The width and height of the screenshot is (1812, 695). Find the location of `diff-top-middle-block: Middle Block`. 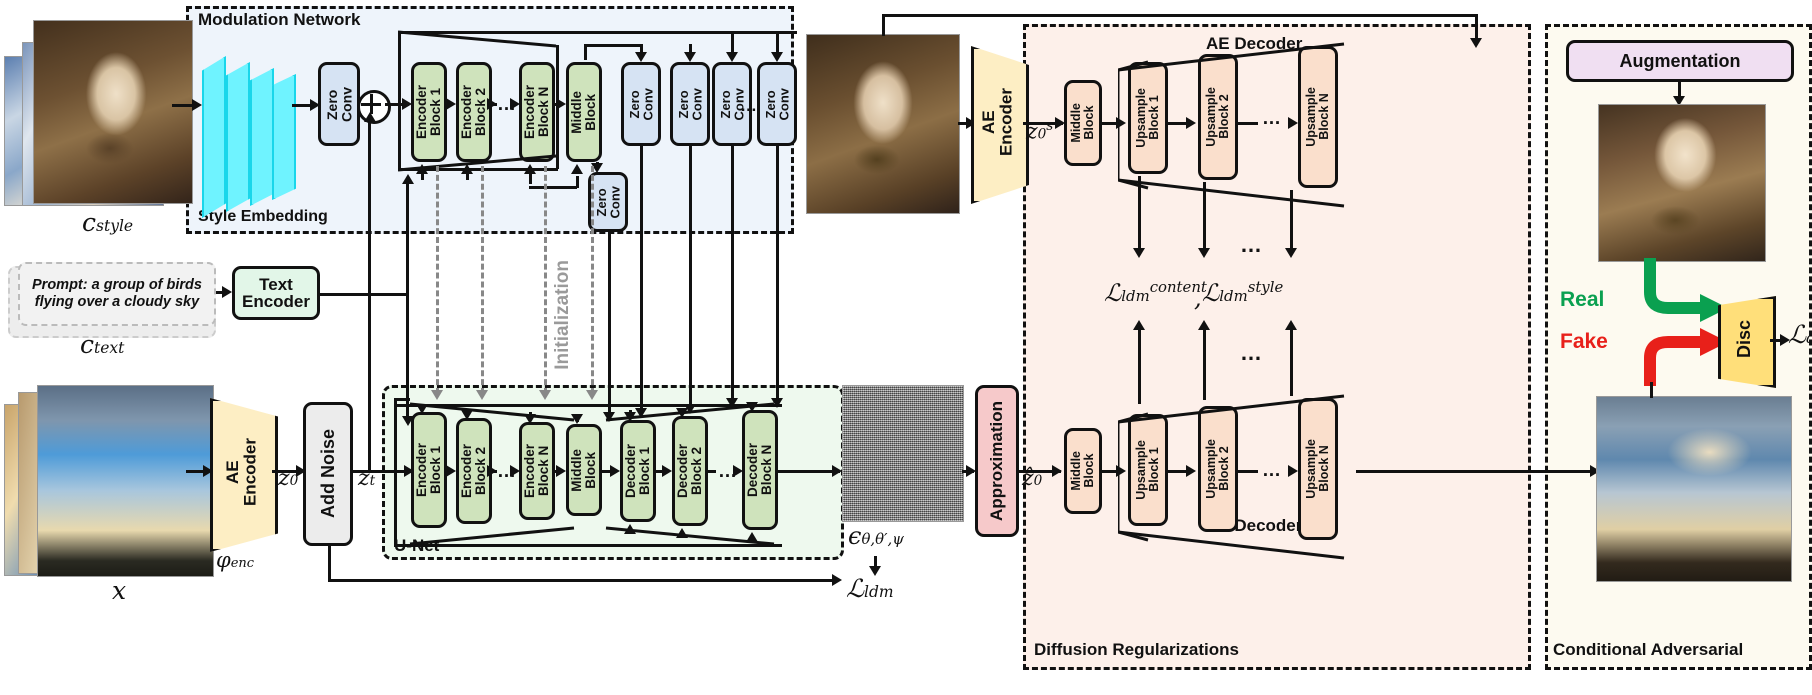

diff-top-middle-block: Middle Block is located at coordinates (1083, 123).